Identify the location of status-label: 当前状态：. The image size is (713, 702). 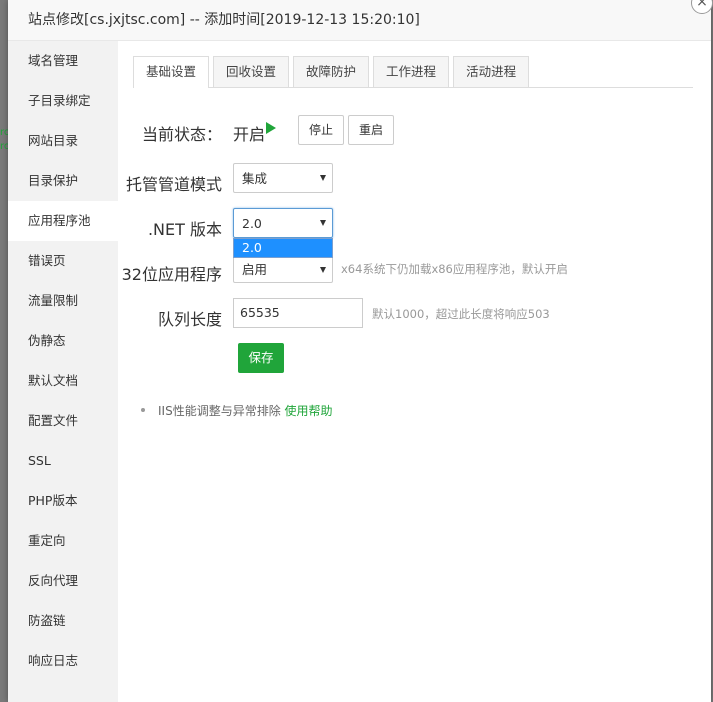
(181, 134).